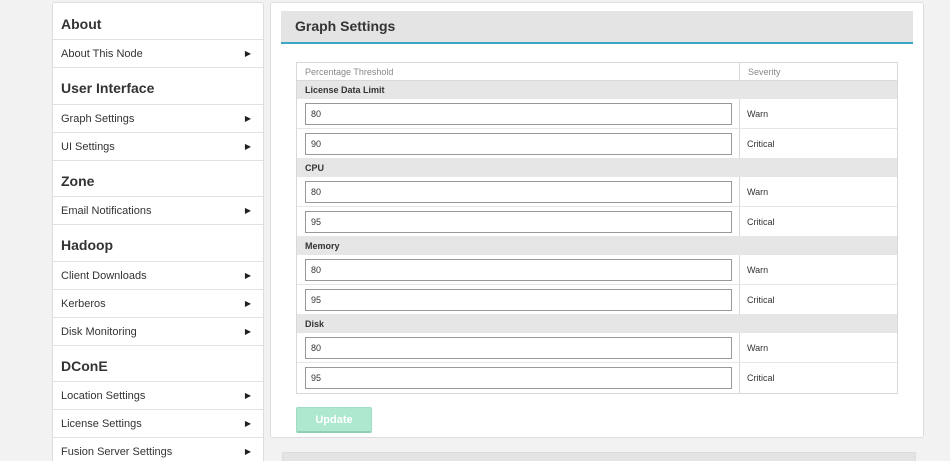  Describe the element at coordinates (597, 27) in the screenshot. I see `panel-header: Graph Settings` at that location.